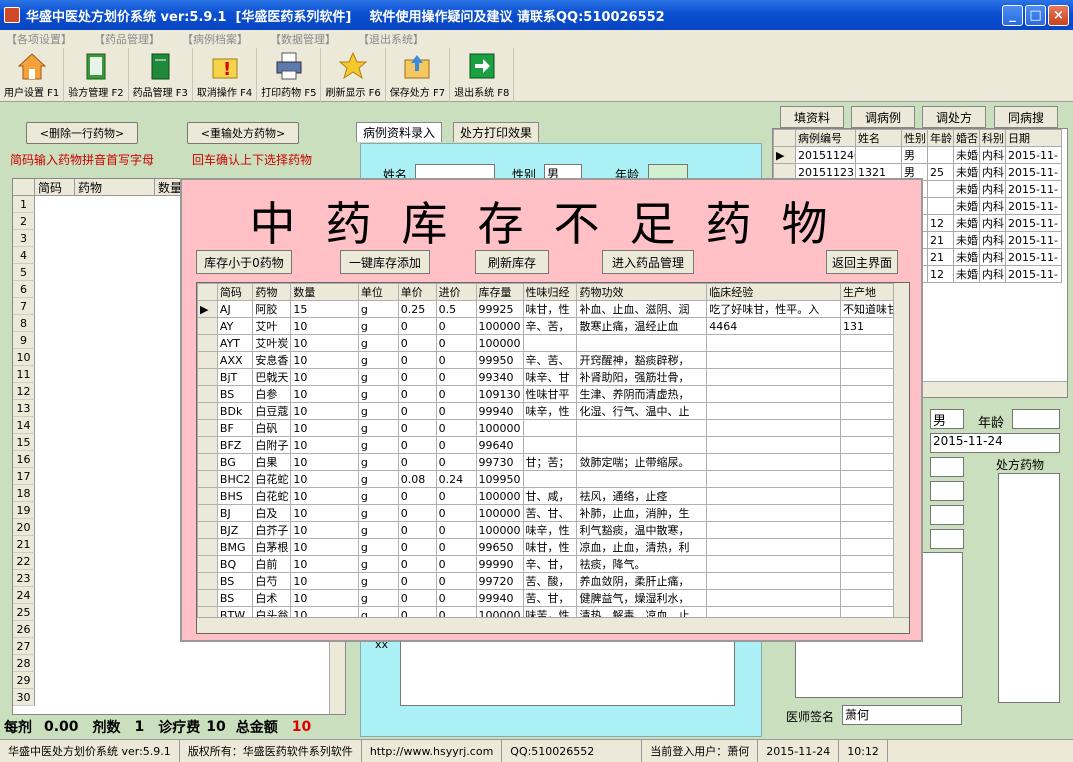 Image resolution: width=1073 pixels, height=762 pixels. Describe the element at coordinates (127, 39) in the screenshot. I see `menu-drugs: 【药品管理】` at that location.